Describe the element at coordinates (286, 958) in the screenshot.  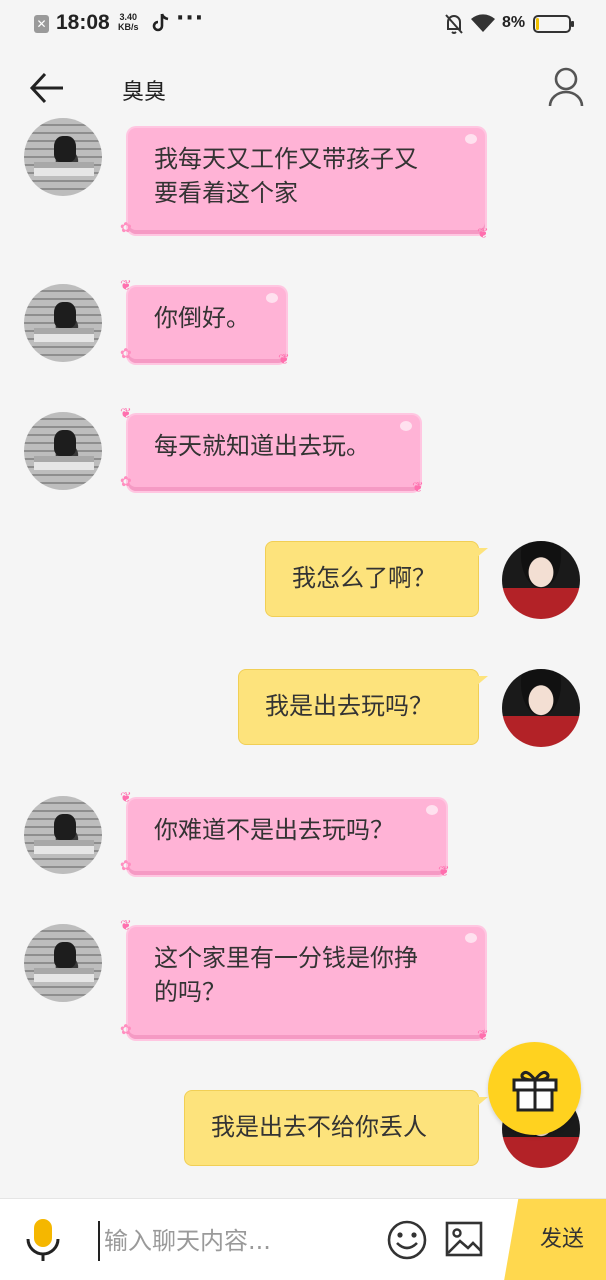
I see `message-text-line: 这个家里有一分钱是你挣` at that location.